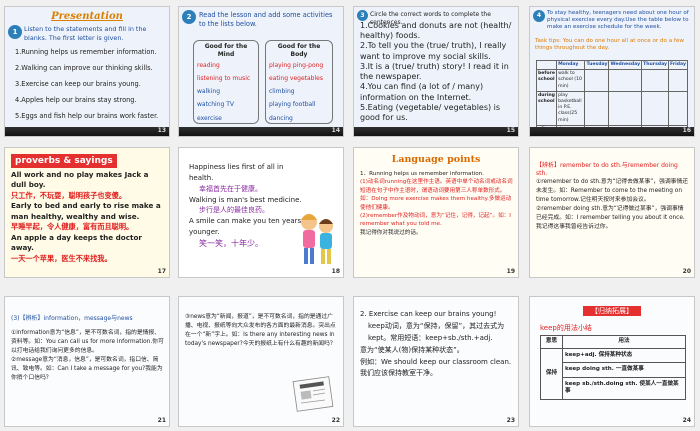 Image resolution: width=700 pixels, height=431 pixels. What do you see at coordinates (245, 199) in the screenshot?
I see `saying-english: Walking is man's best medicine.` at bounding box center [245, 199].